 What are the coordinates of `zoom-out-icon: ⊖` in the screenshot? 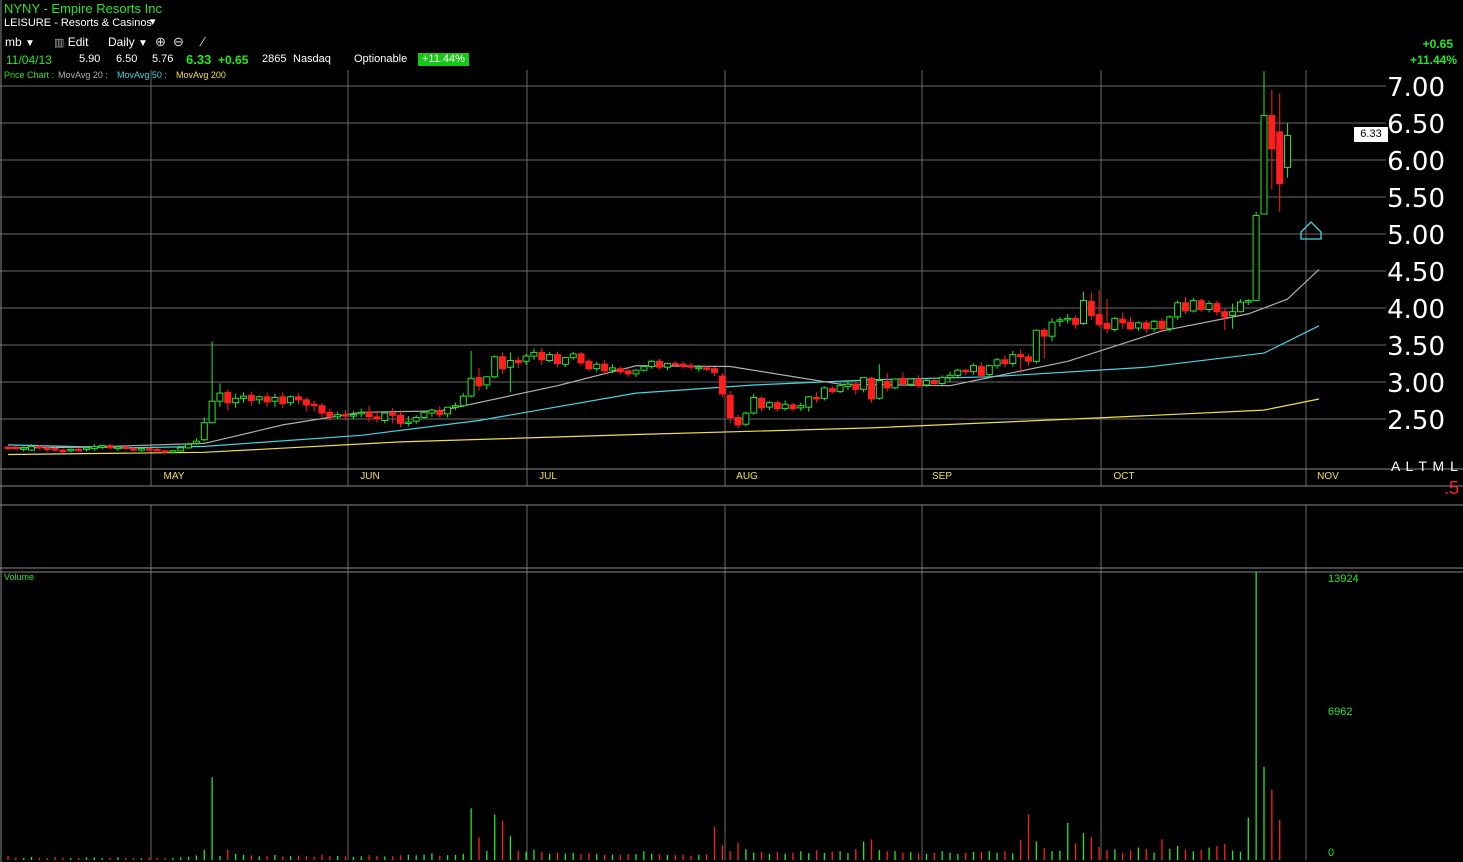 It's located at (178, 41).